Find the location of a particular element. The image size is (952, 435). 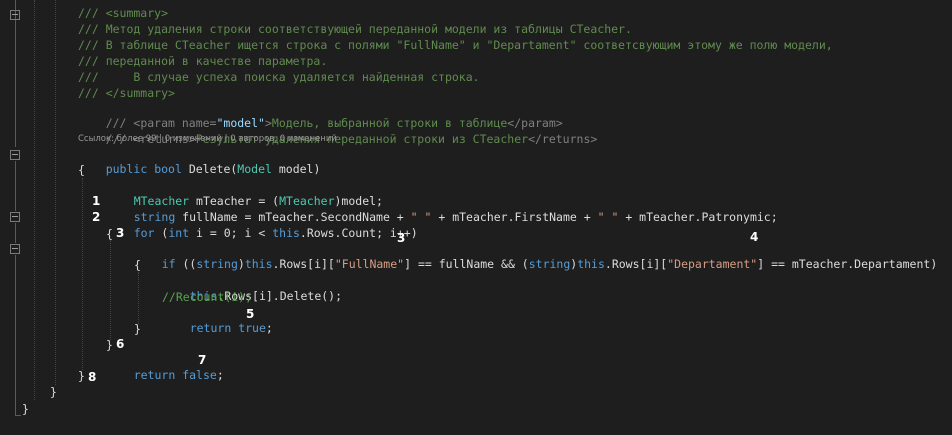

code-line-return-true: return true; is located at coordinates (217, 328).